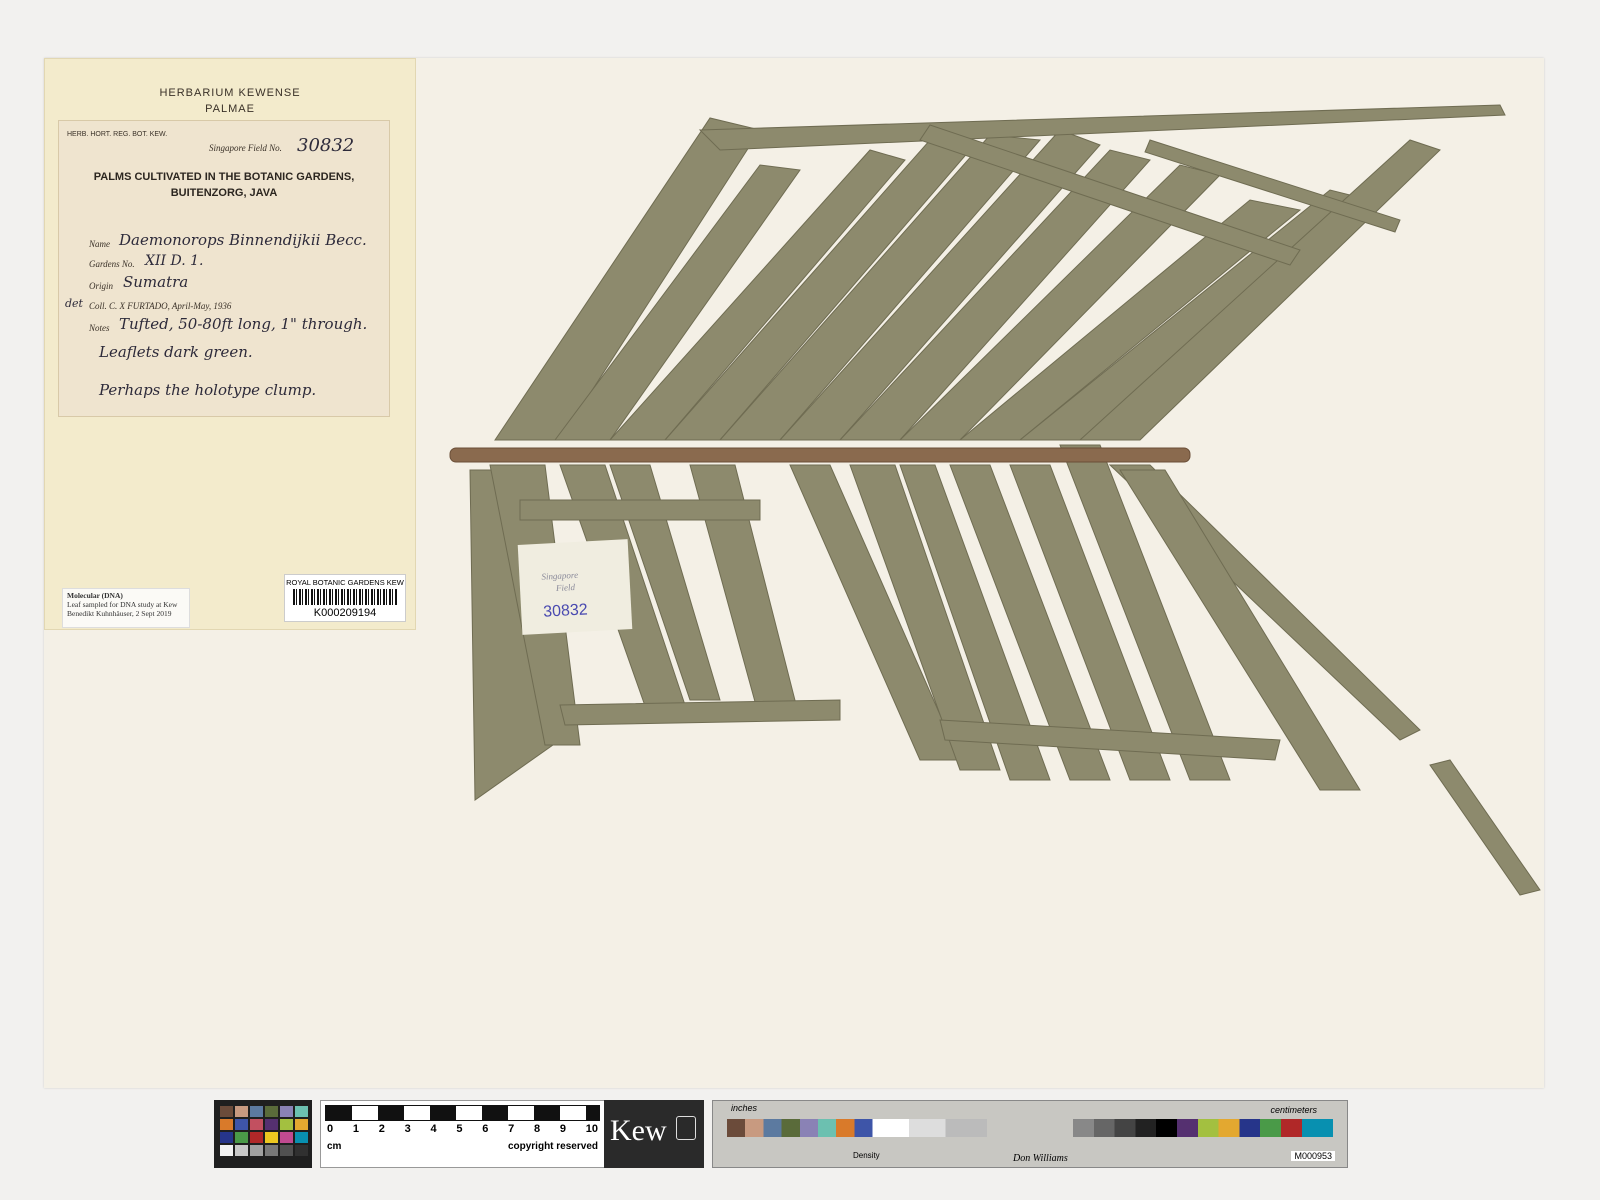  I want to click on kew-wordmark: Kew, so click(638, 1130).